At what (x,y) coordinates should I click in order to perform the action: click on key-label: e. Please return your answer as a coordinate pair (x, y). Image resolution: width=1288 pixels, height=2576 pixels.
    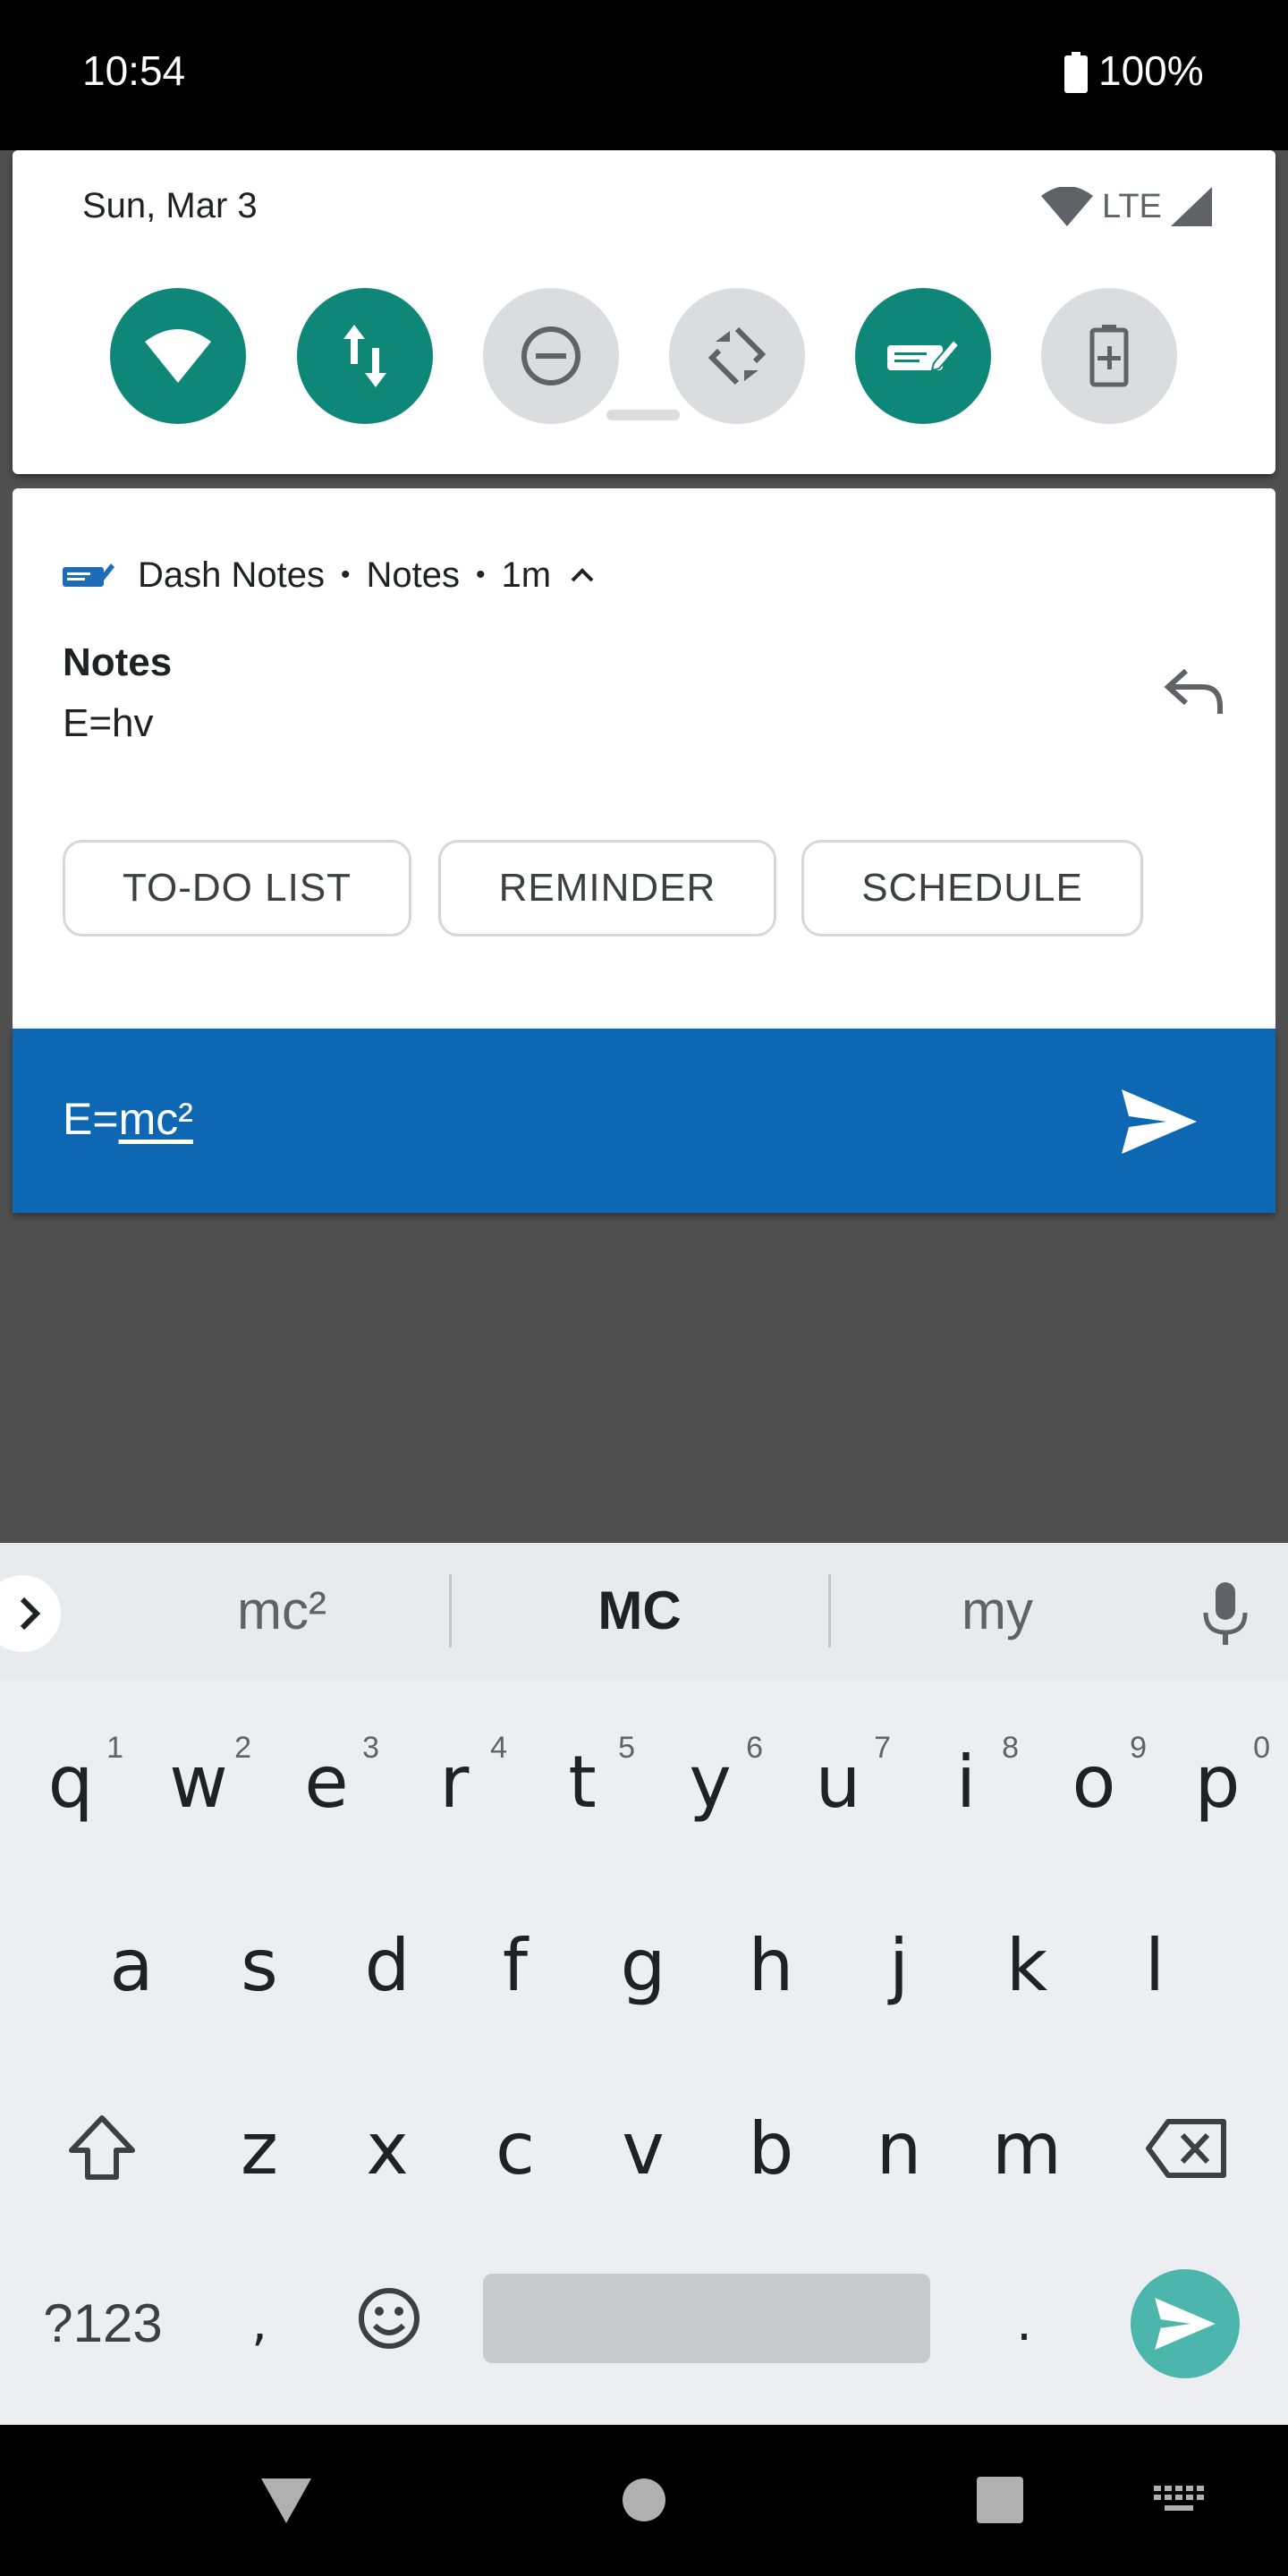
    Looking at the image, I should click on (326, 1782).